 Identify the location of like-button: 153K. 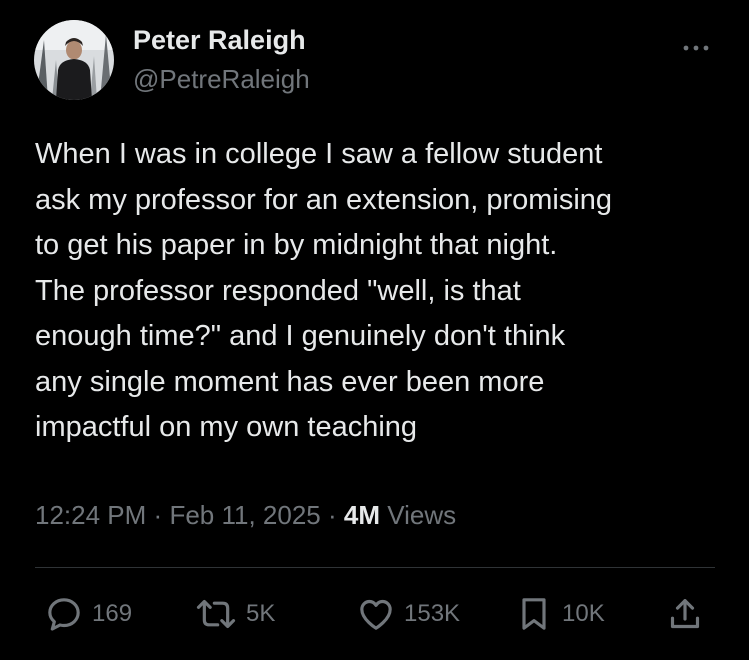
(408, 614).